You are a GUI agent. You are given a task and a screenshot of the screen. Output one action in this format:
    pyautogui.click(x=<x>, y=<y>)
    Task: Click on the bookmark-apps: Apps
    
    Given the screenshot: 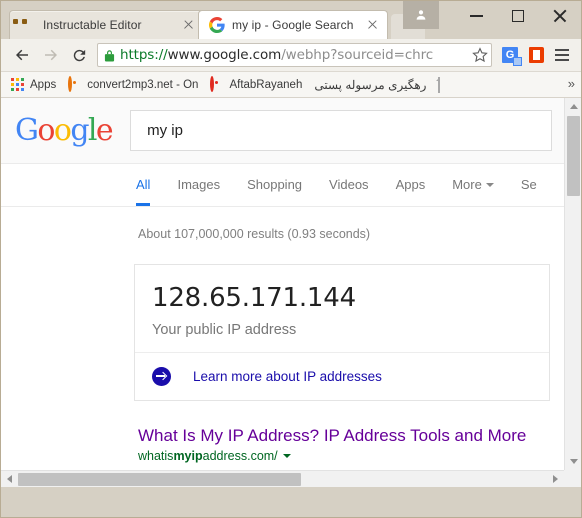 What is the action you would take?
    pyautogui.click(x=35, y=85)
    